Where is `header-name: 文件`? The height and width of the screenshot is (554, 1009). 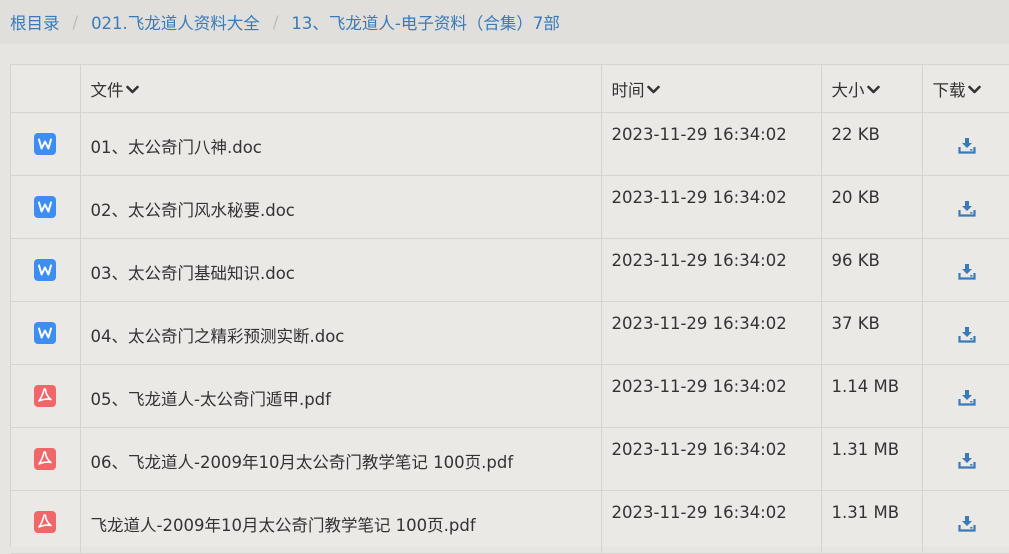 header-name: 文件 is located at coordinates (341, 89).